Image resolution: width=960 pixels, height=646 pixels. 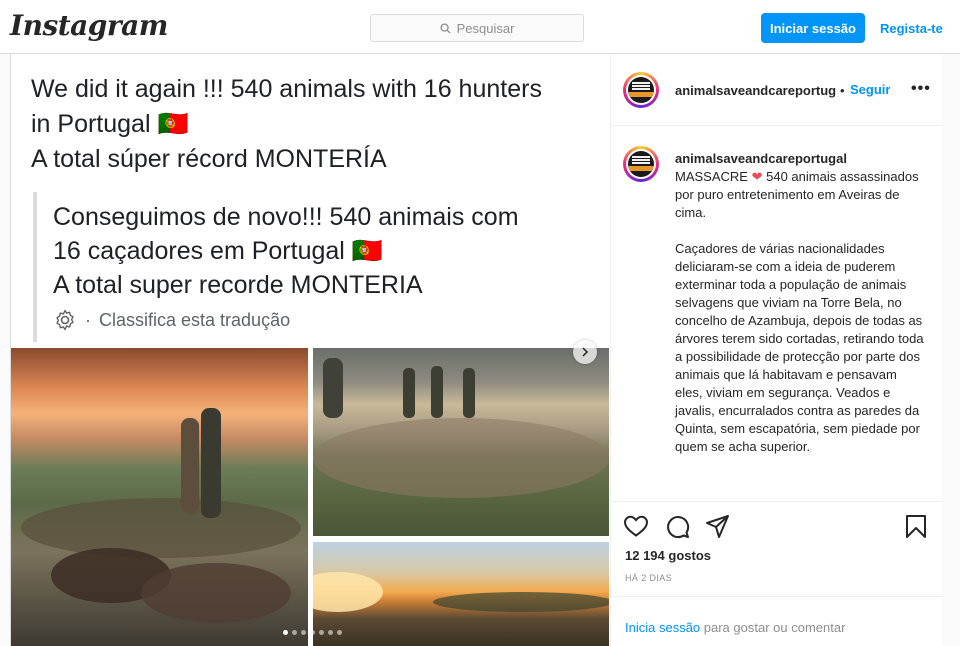 What do you see at coordinates (911, 28) in the screenshot?
I see `register-link: Regista-te` at bounding box center [911, 28].